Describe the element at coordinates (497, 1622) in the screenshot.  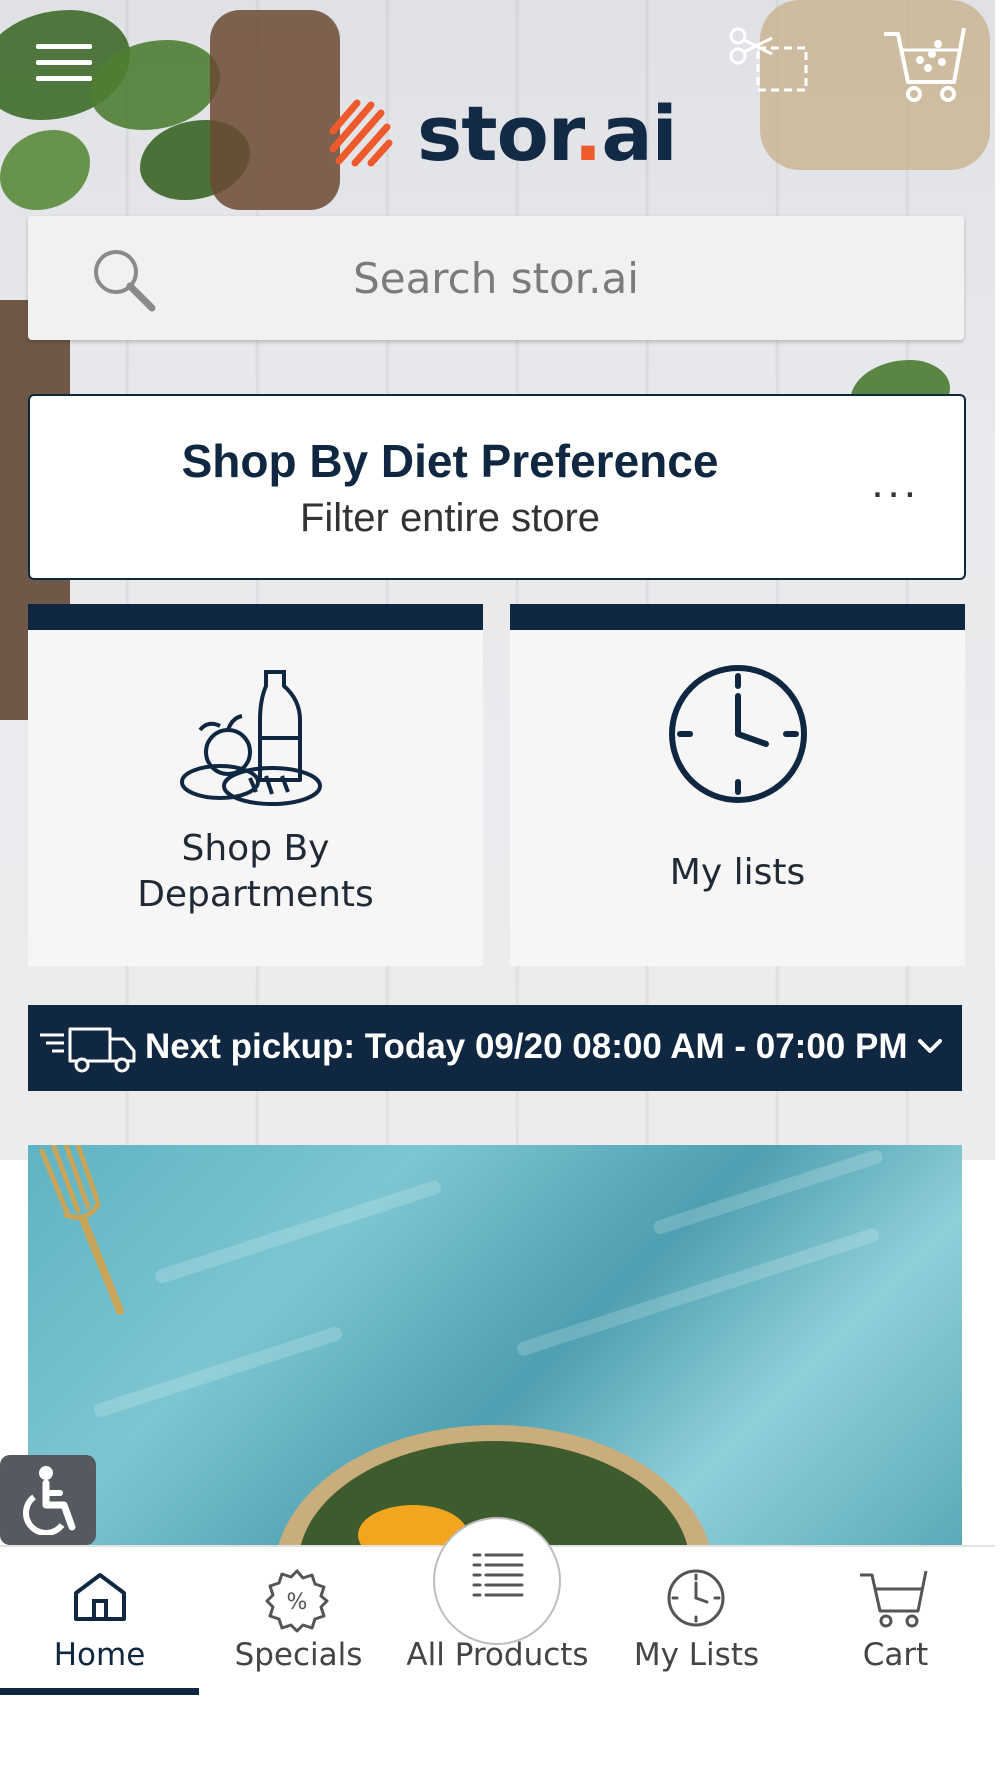
I see `tab-all-products: All Products` at that location.